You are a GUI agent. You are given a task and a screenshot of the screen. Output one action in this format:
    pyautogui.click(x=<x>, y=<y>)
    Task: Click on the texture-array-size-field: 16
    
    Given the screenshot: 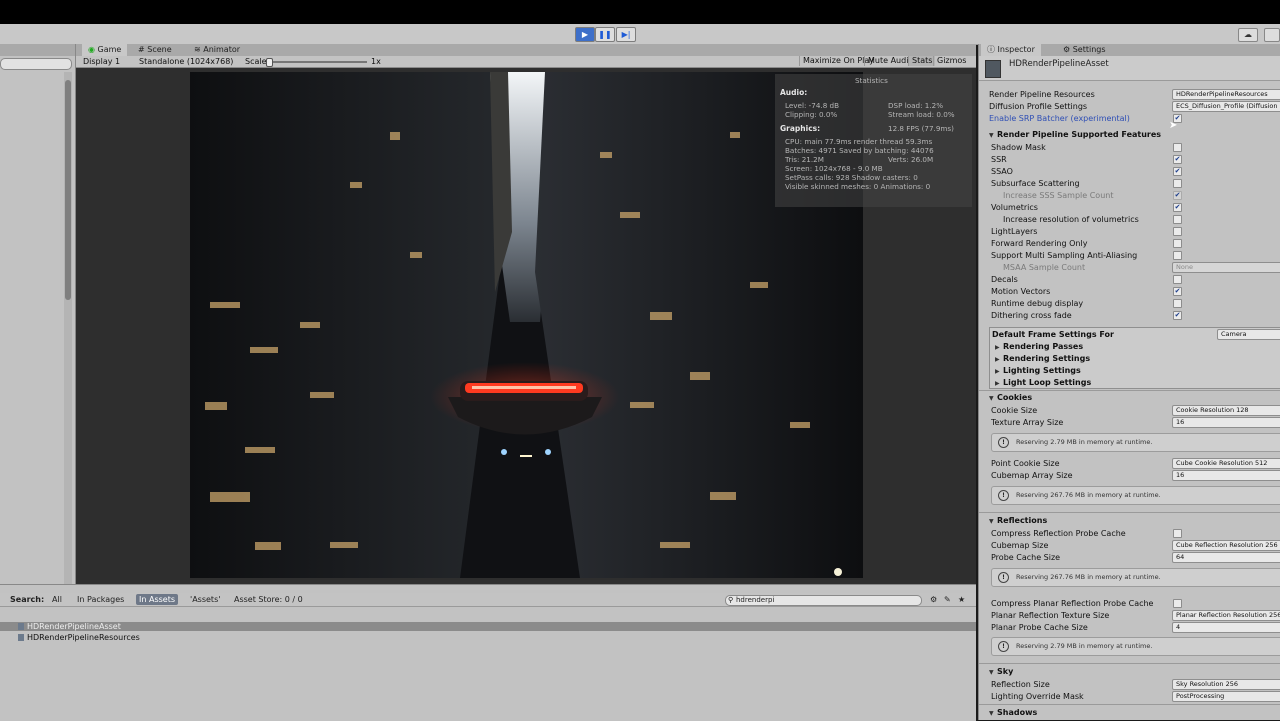 What is the action you would take?
    pyautogui.click(x=1226, y=422)
    